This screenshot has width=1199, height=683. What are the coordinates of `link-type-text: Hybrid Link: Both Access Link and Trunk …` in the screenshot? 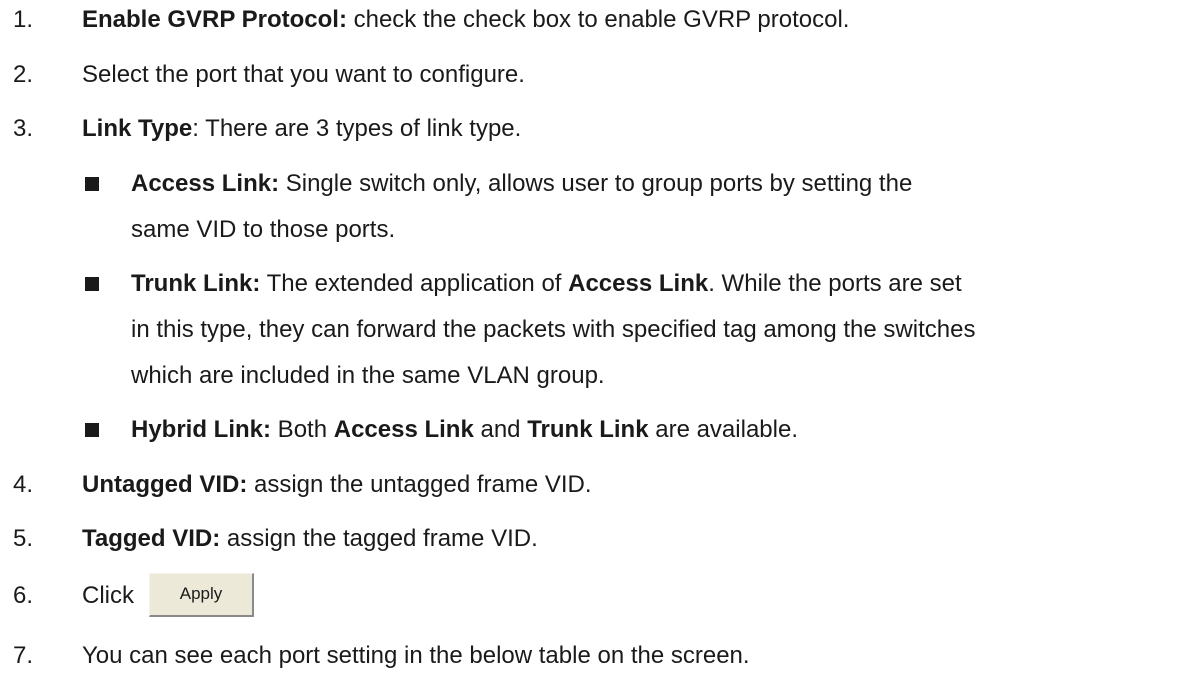 It's located at (464, 430).